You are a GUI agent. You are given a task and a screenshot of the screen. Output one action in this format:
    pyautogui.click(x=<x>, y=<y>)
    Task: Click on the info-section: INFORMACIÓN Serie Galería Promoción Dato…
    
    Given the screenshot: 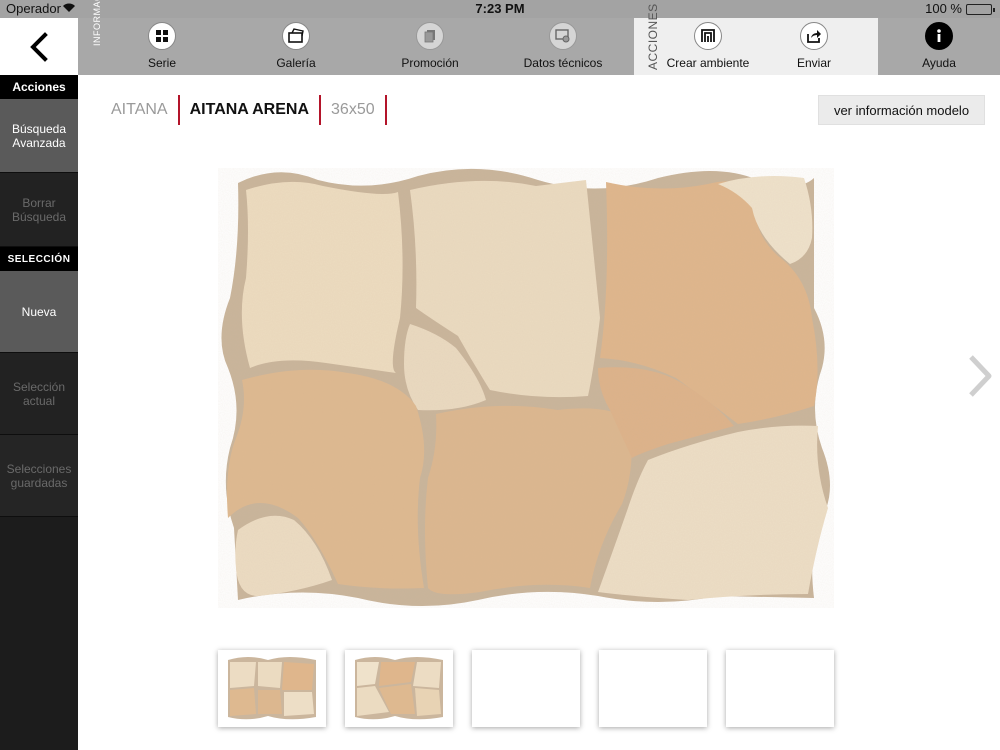 What is the action you would take?
    pyautogui.click(x=356, y=37)
    